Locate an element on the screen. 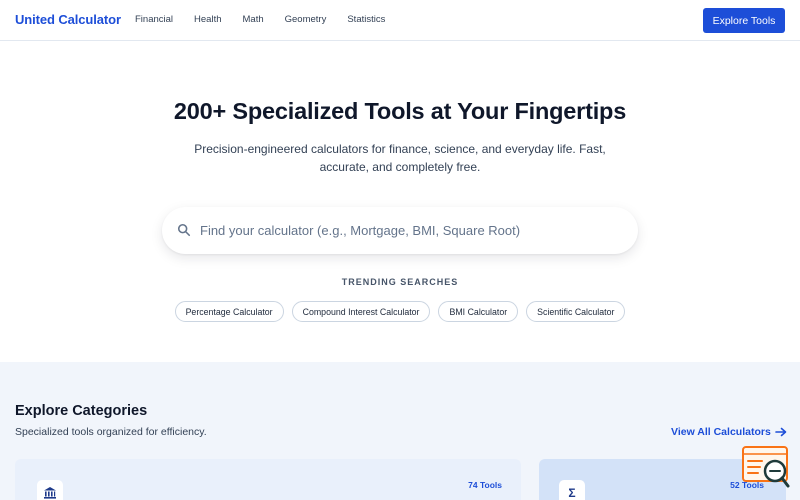  chat-search-icon is located at coordinates (766, 467).